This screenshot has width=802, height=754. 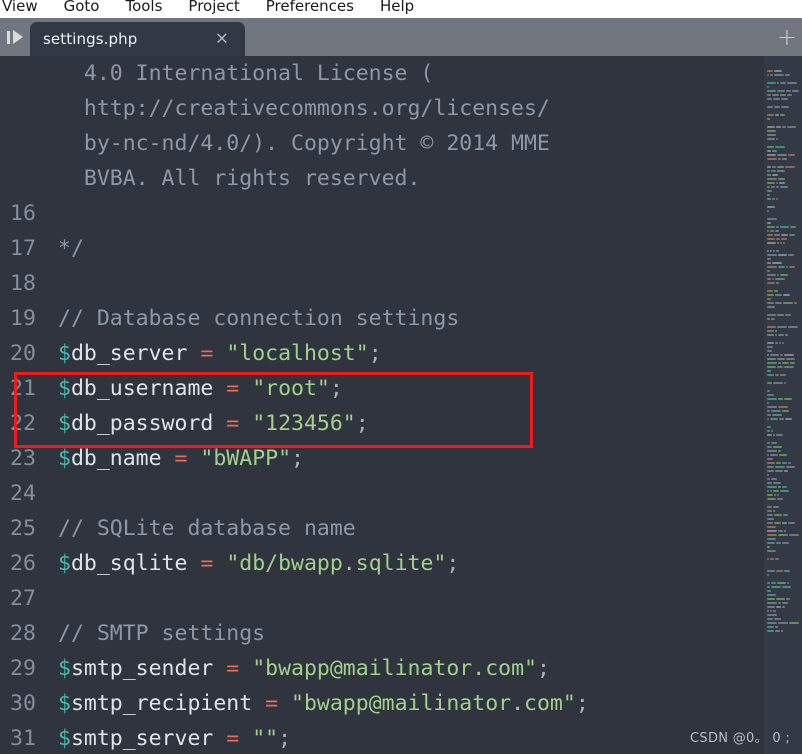 I want to click on line-source: $db_password = "123456";, so click(x=208, y=423).